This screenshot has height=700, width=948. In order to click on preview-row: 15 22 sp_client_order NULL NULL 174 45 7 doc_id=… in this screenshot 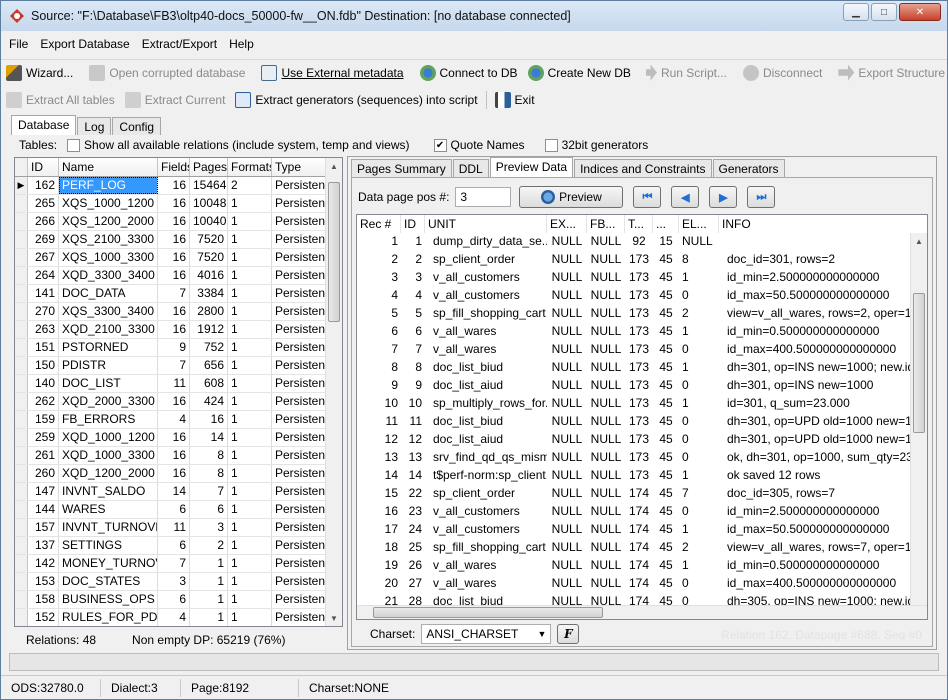, I will do `click(642, 494)`.